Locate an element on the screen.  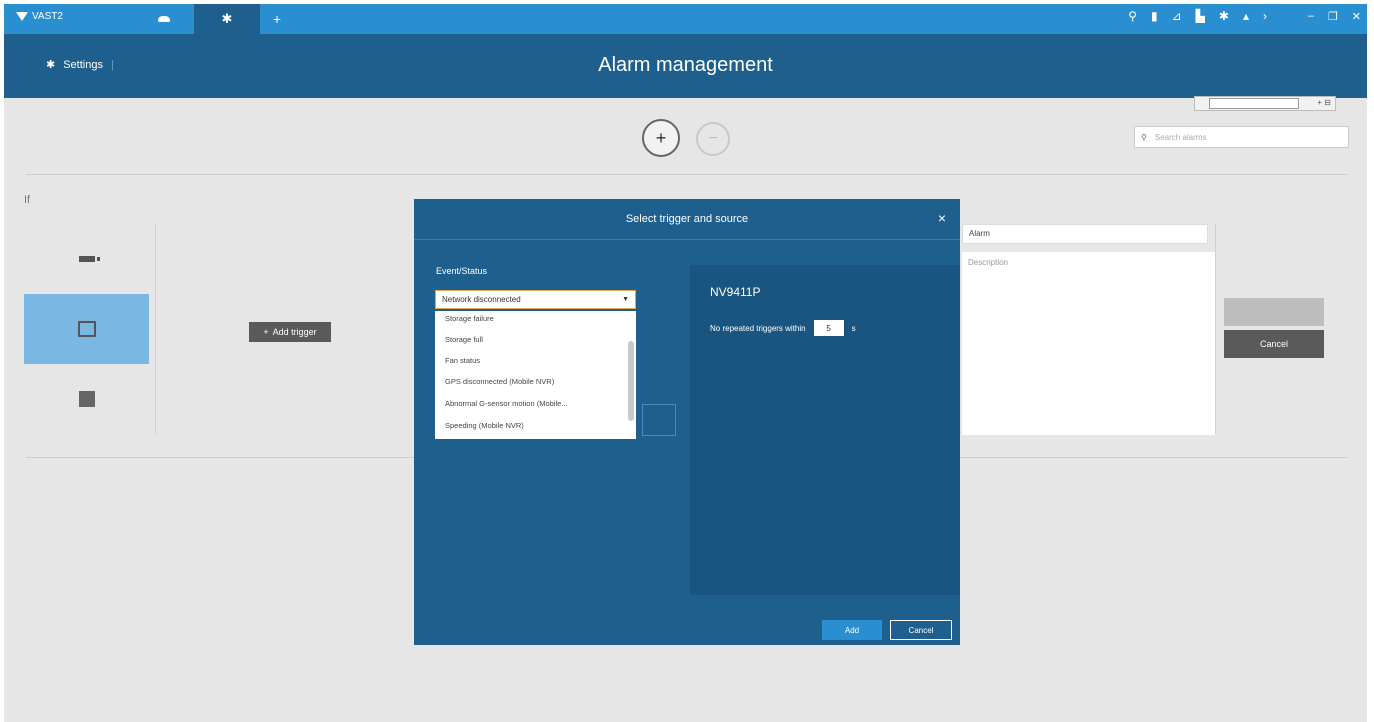
minimize-button: – is located at coordinates (1311, 16).